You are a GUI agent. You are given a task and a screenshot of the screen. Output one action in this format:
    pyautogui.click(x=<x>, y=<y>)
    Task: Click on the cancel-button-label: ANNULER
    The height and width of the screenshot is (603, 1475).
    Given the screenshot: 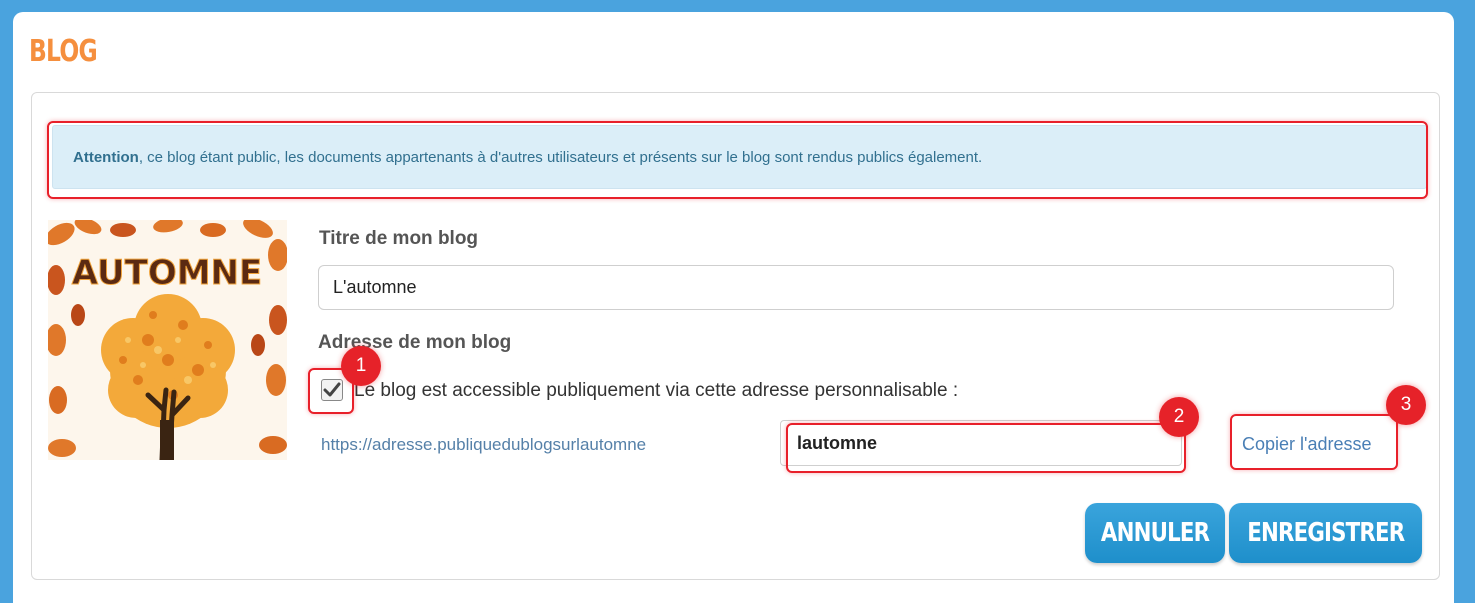 What is the action you would take?
    pyautogui.click(x=1155, y=533)
    